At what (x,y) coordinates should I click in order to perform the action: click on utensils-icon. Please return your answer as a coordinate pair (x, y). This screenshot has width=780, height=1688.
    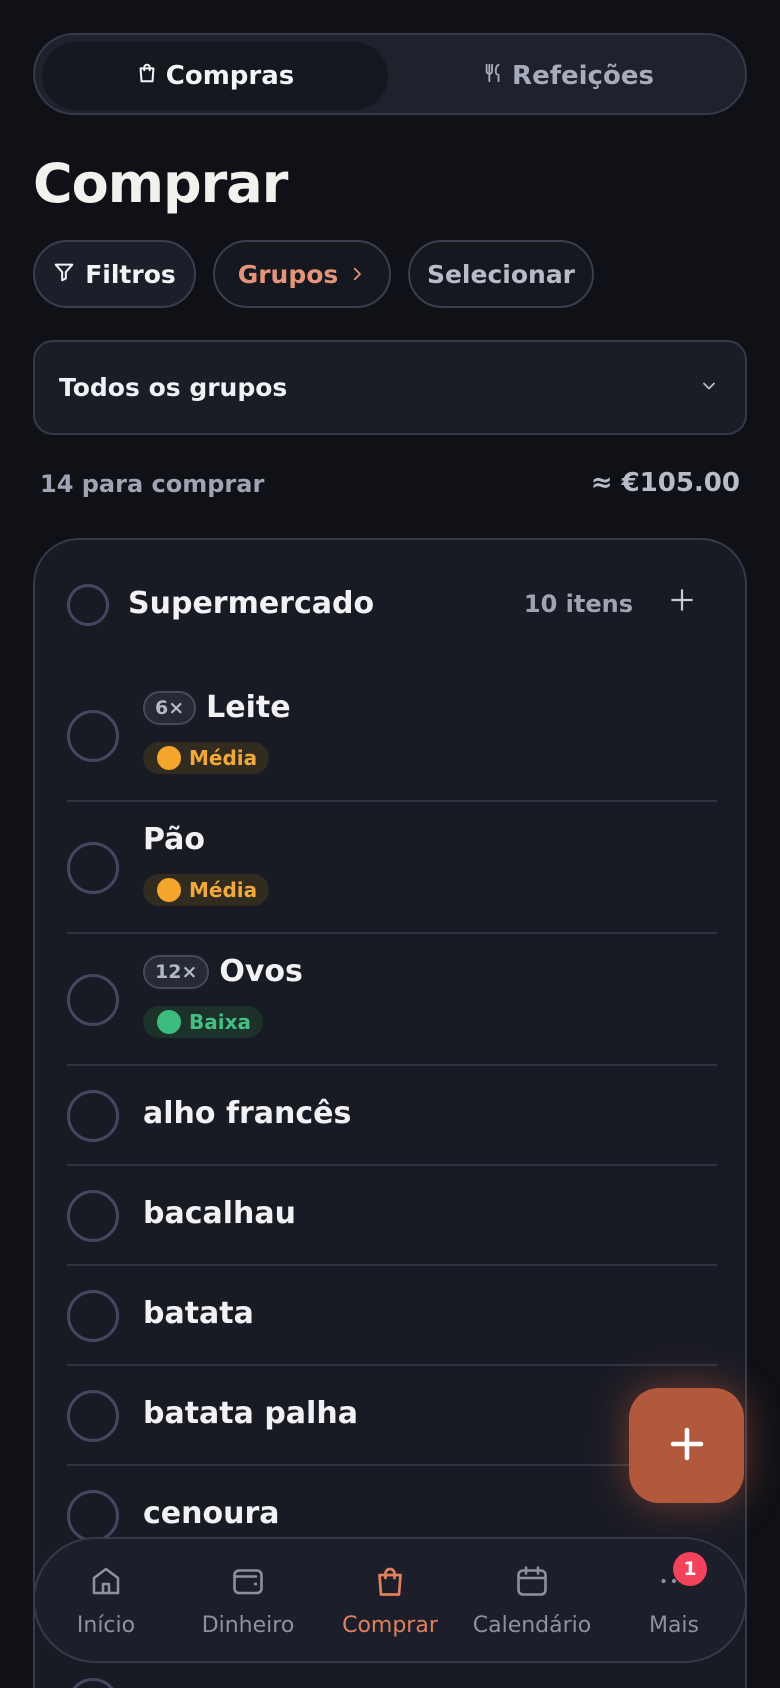
    Looking at the image, I should click on (493, 76).